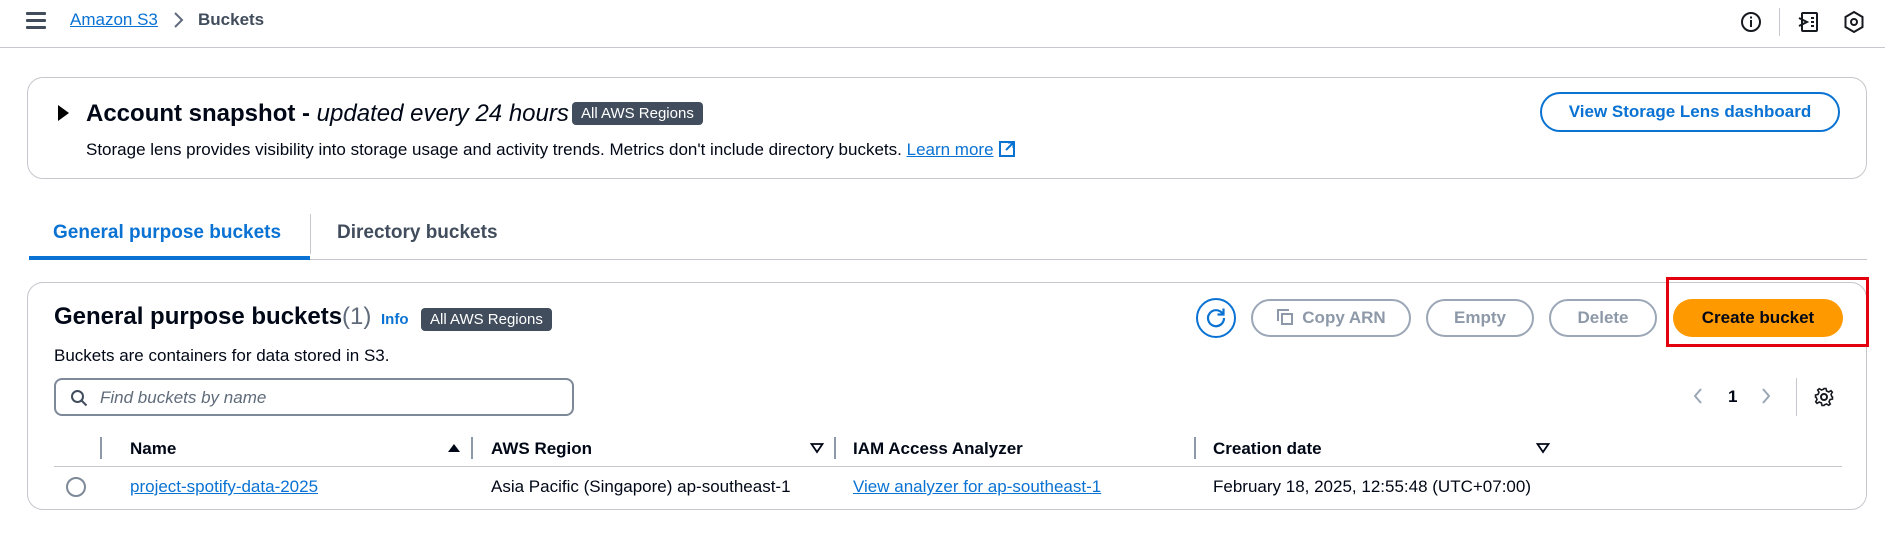 The image size is (1885, 533). I want to click on active-tab-indicator, so click(169, 258).